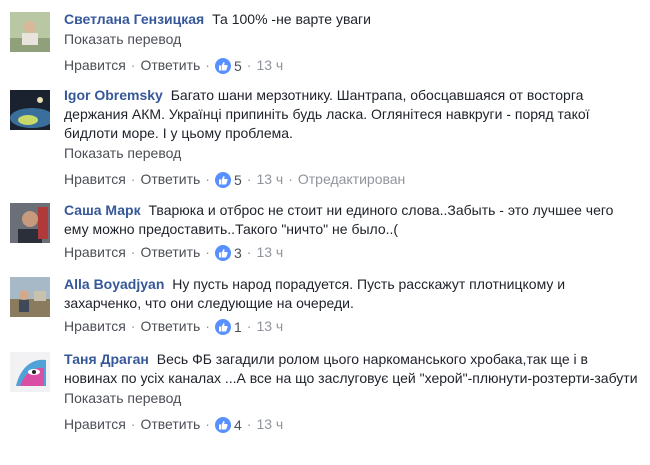 The height and width of the screenshot is (465, 650). Describe the element at coordinates (291, 19) in the screenshot. I see `comment-text: Та 100% -не варте уваги` at that location.